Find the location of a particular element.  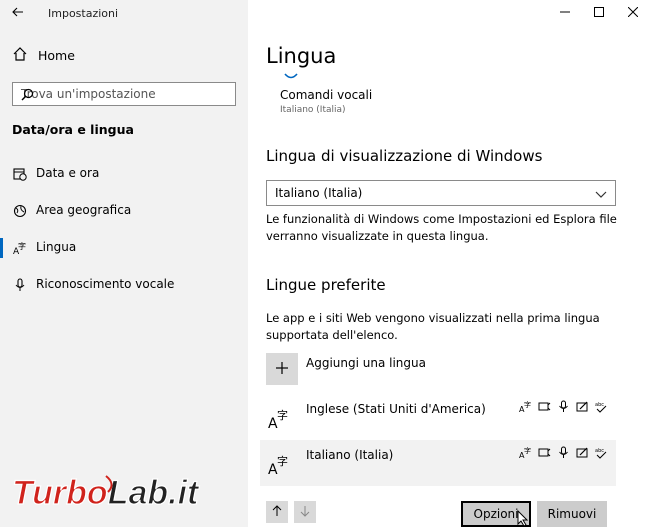

language-row-italian: A字 Italiano (Italia) A字 abc is located at coordinates (438, 463).